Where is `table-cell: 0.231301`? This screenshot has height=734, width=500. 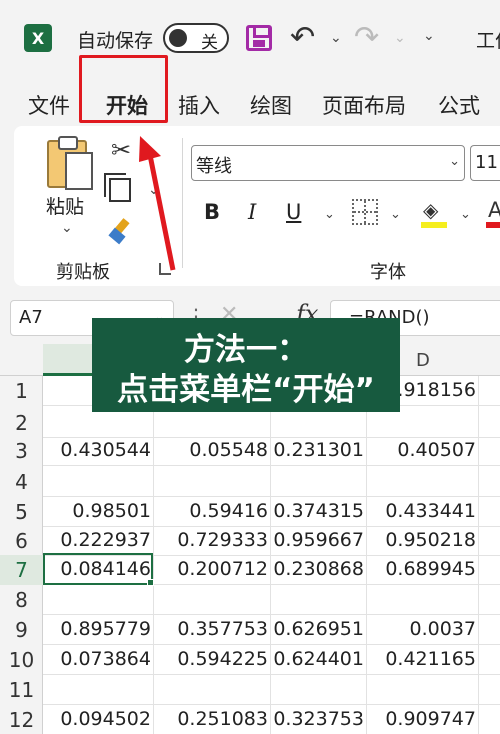
table-cell: 0.231301 is located at coordinates (318, 450).